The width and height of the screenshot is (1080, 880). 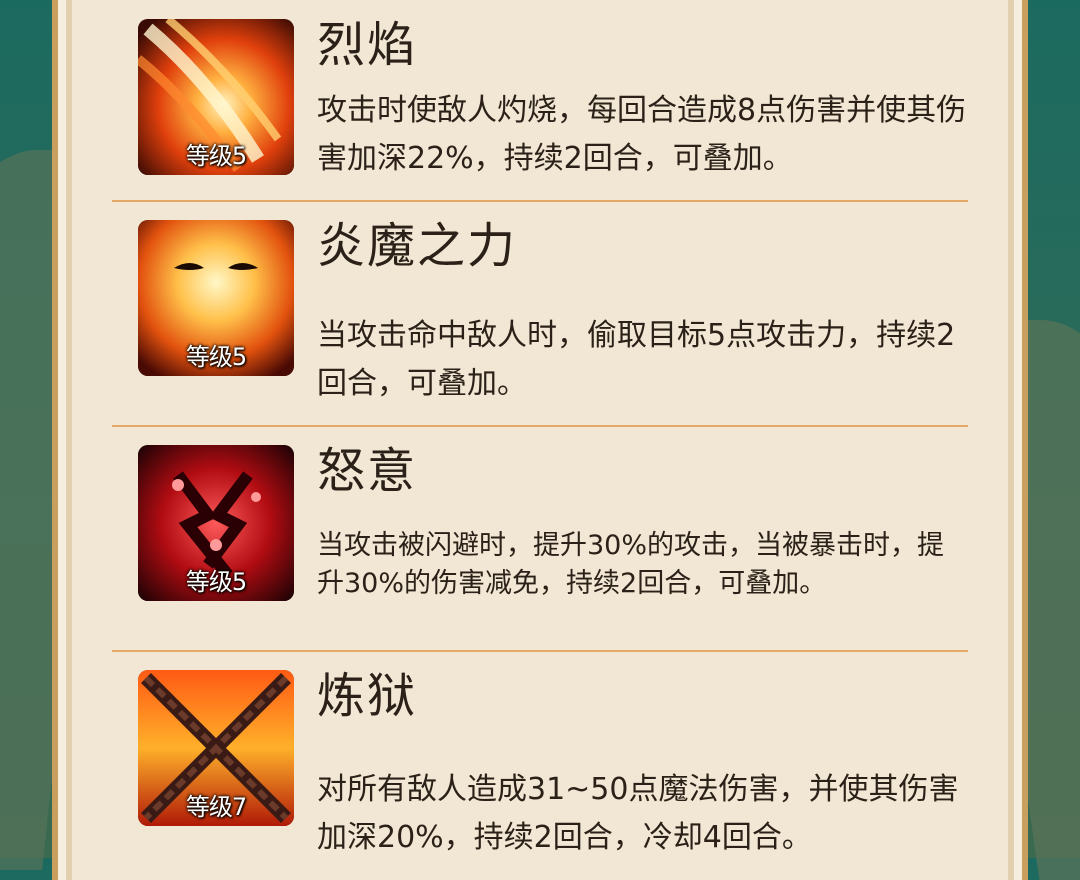 What do you see at coordinates (216, 298) in the screenshot?
I see `fire-demon-icon: 等级5` at bounding box center [216, 298].